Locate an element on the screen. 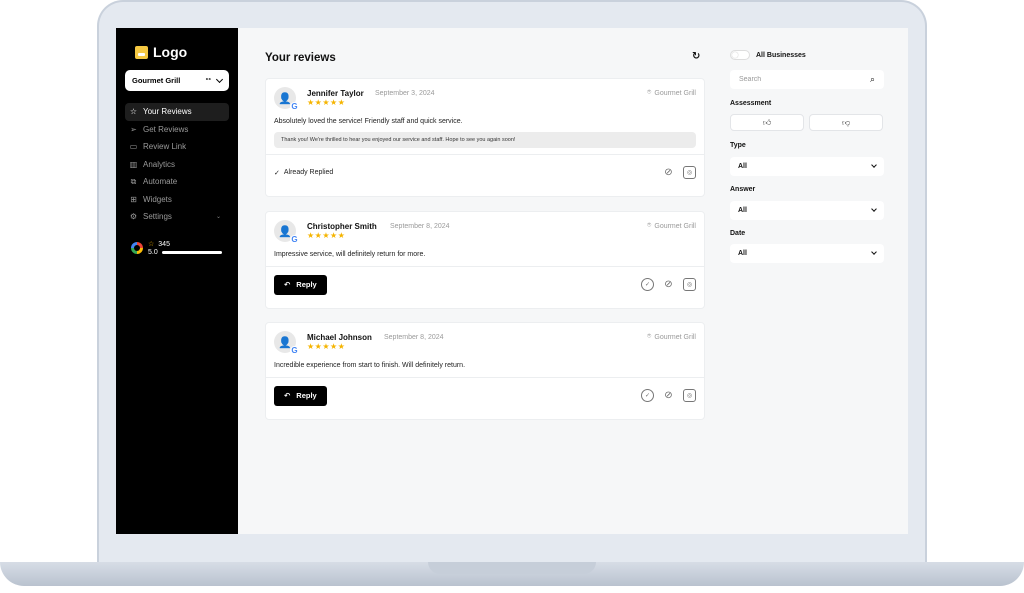 This screenshot has height=593, width=1024. answer-select: All is located at coordinates (807, 210).